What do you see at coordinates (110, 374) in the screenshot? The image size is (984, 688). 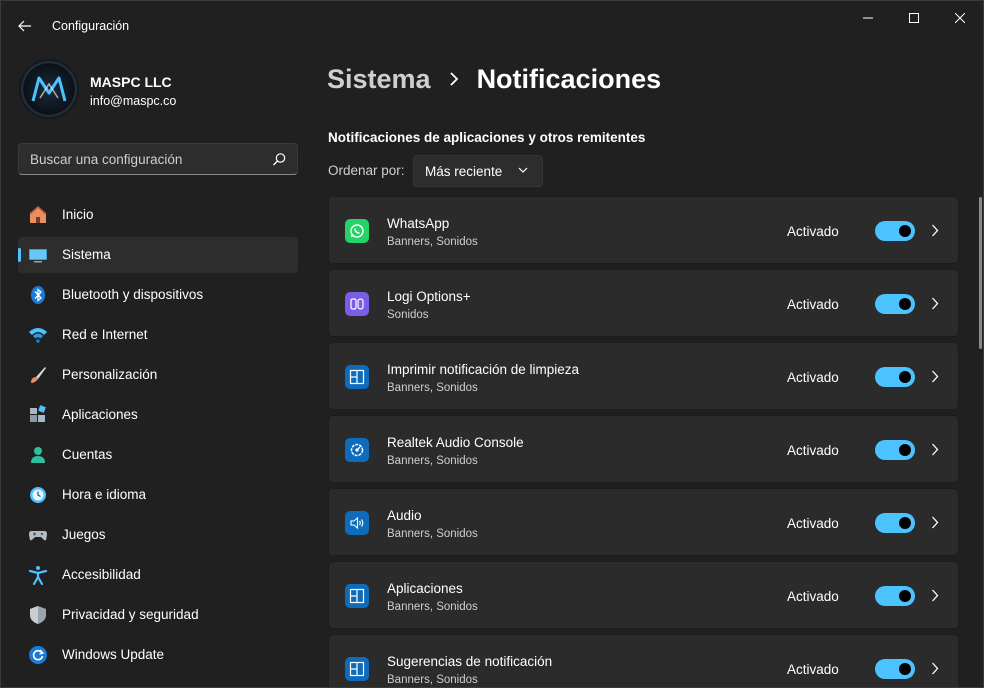 I see `sidebar-item-label: Personalización` at bounding box center [110, 374].